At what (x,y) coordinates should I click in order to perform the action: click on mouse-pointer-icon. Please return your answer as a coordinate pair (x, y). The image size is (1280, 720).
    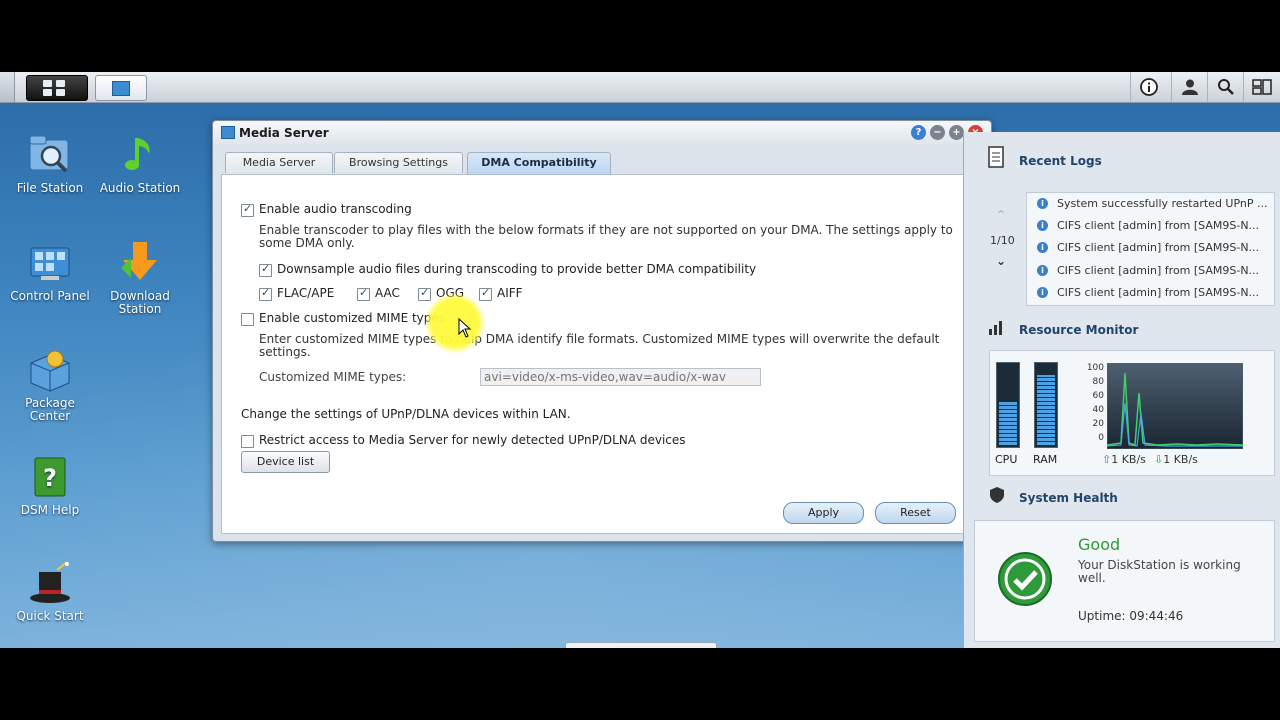
    Looking at the image, I should click on (465, 328).